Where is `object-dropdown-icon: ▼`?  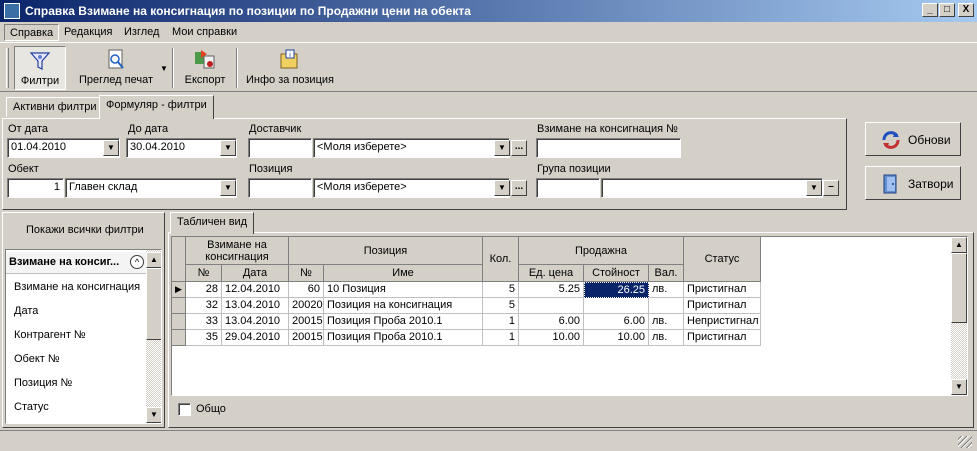
object-dropdown-icon: ▼ is located at coordinates (228, 188).